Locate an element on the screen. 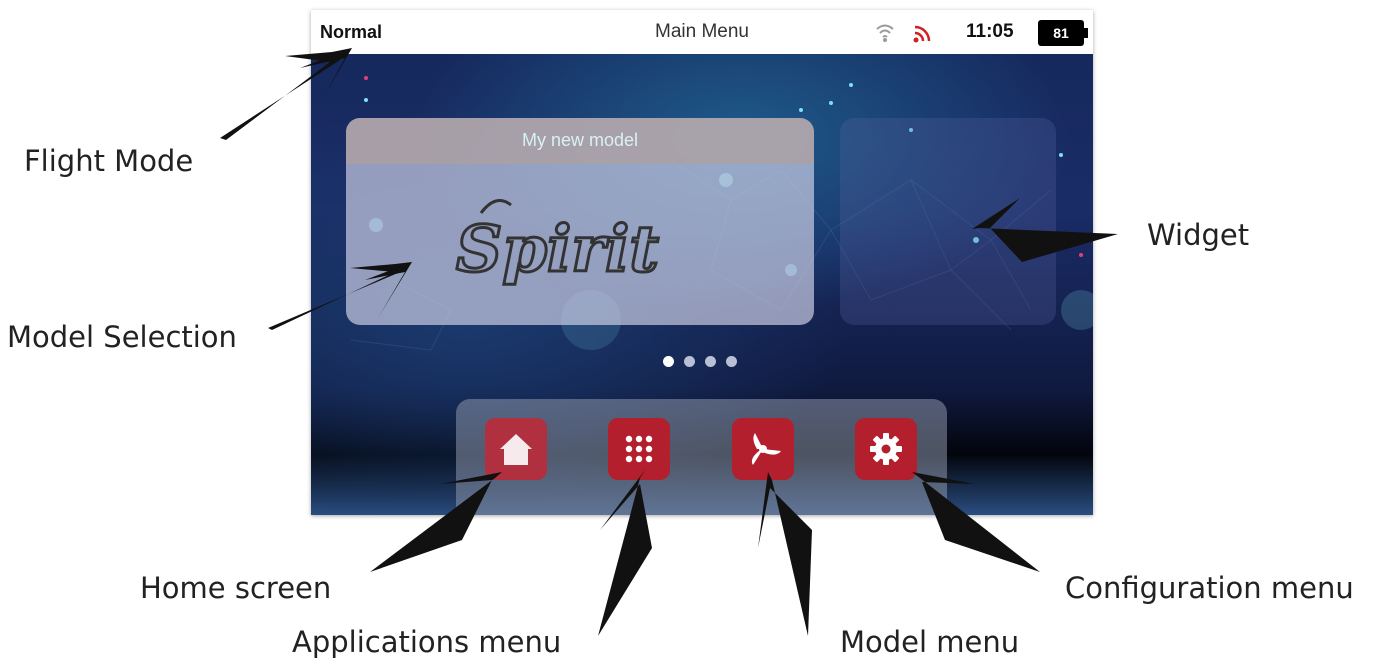  flight-mode-annotation: Flight Mode is located at coordinates (109, 161).